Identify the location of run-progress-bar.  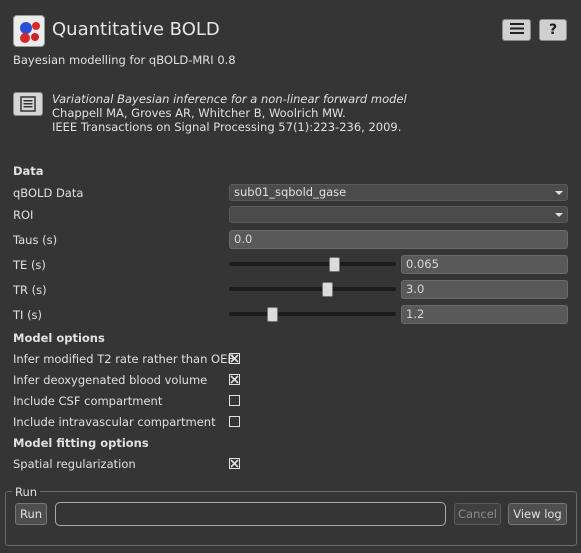
(250, 514).